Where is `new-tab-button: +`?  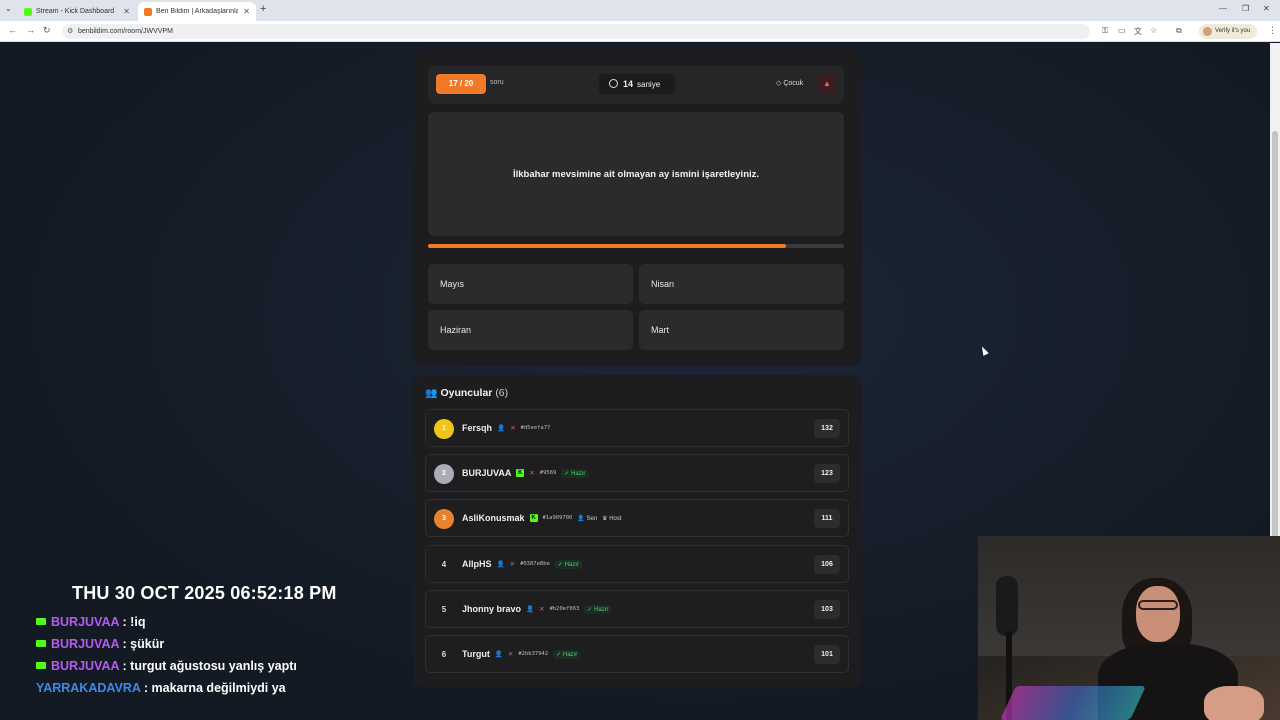 new-tab-button: + is located at coordinates (263, 9).